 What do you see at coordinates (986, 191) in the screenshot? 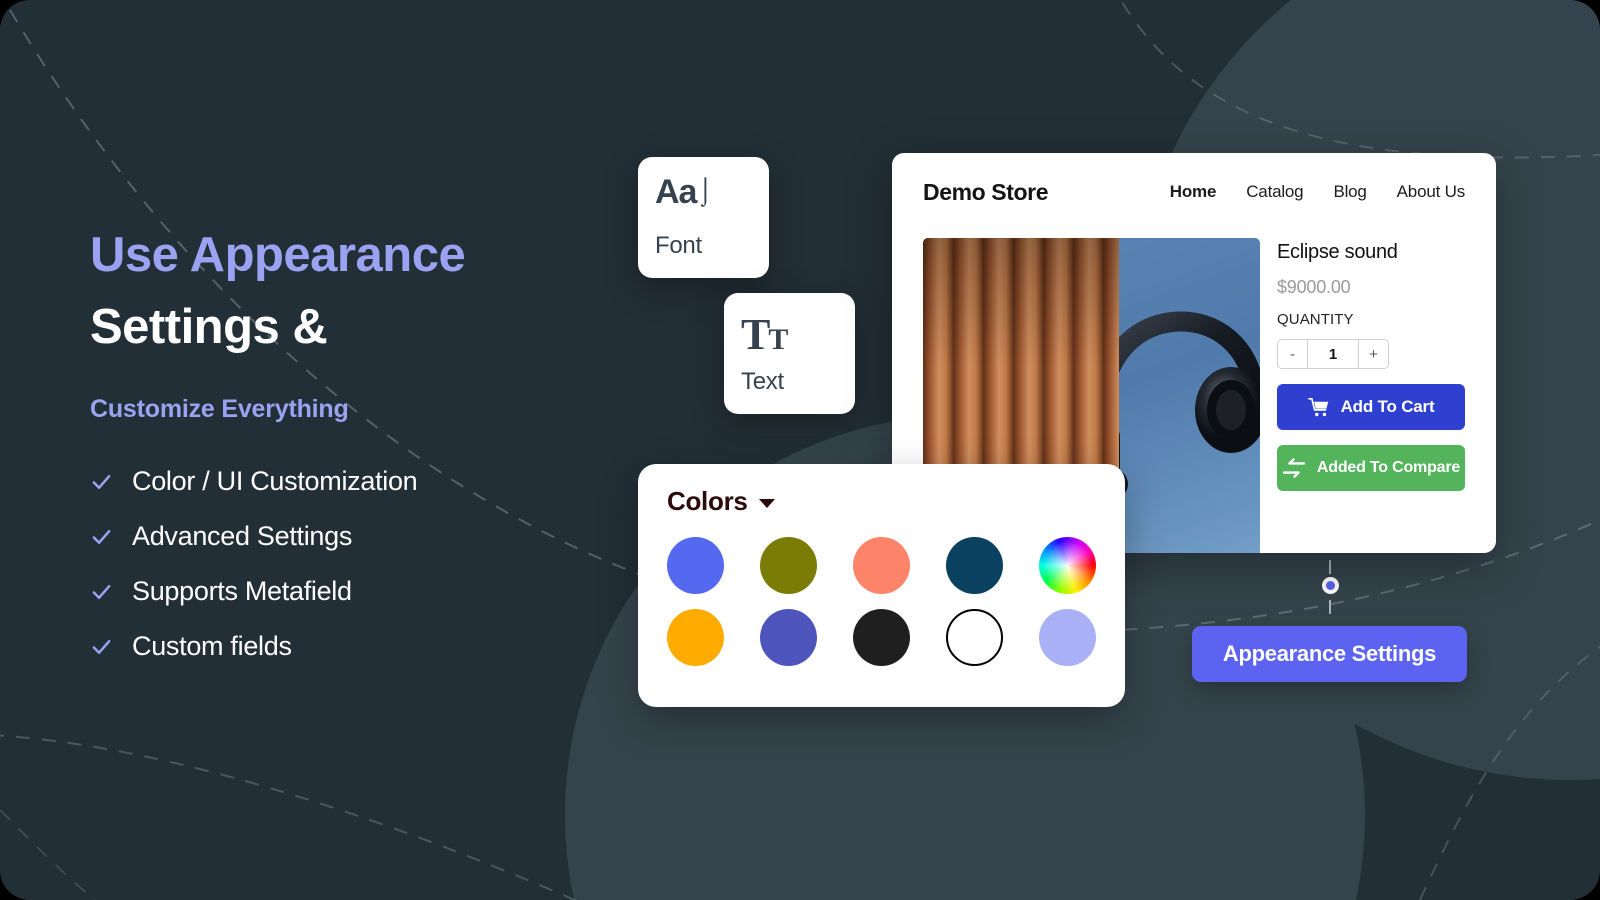
I see `store-brand: Demo Store` at bounding box center [986, 191].